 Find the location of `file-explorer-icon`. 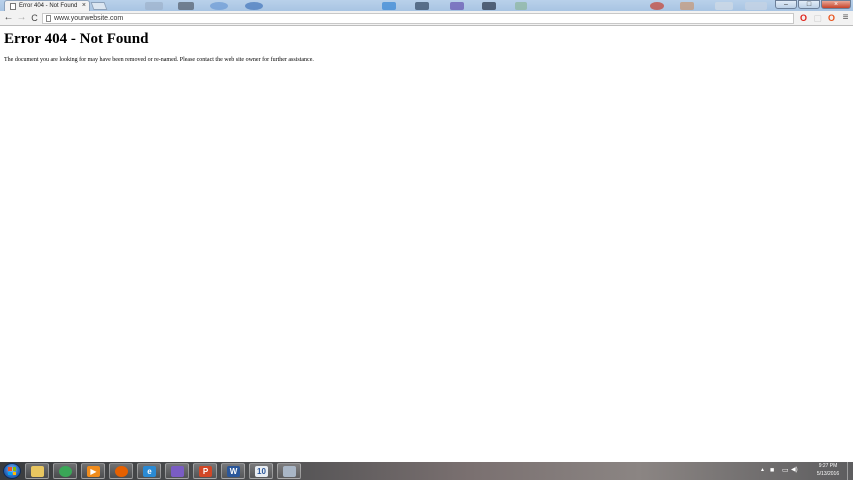

file-explorer-icon is located at coordinates (37, 471).